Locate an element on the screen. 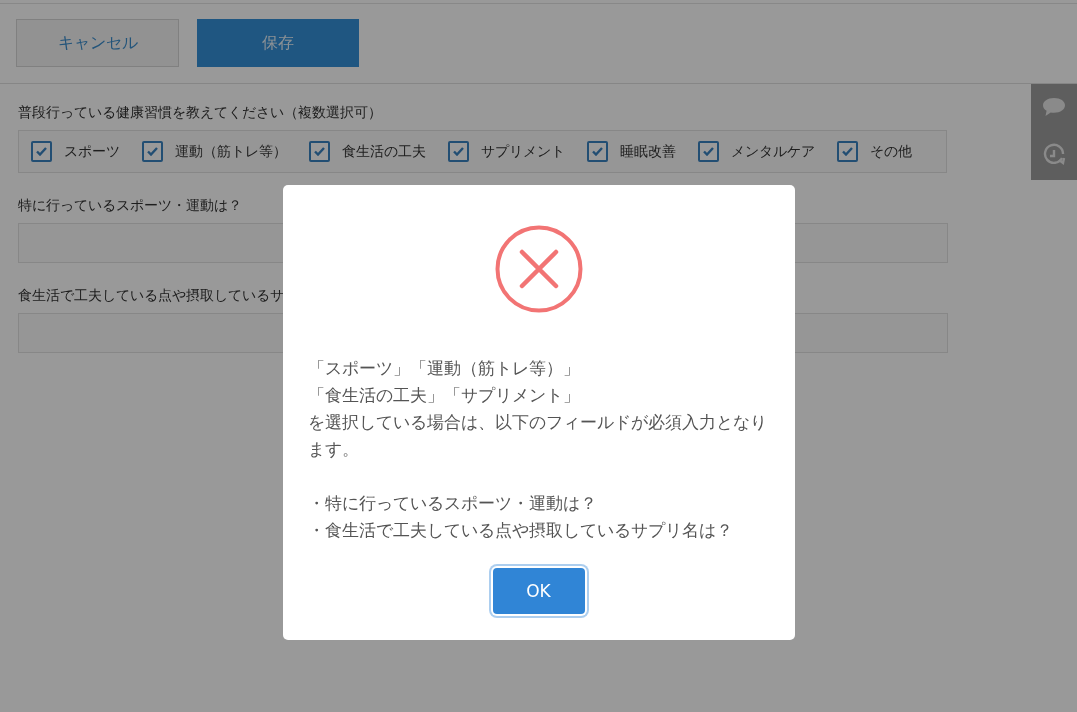 The width and height of the screenshot is (1077, 712). option-label: サプリメント is located at coordinates (523, 151).